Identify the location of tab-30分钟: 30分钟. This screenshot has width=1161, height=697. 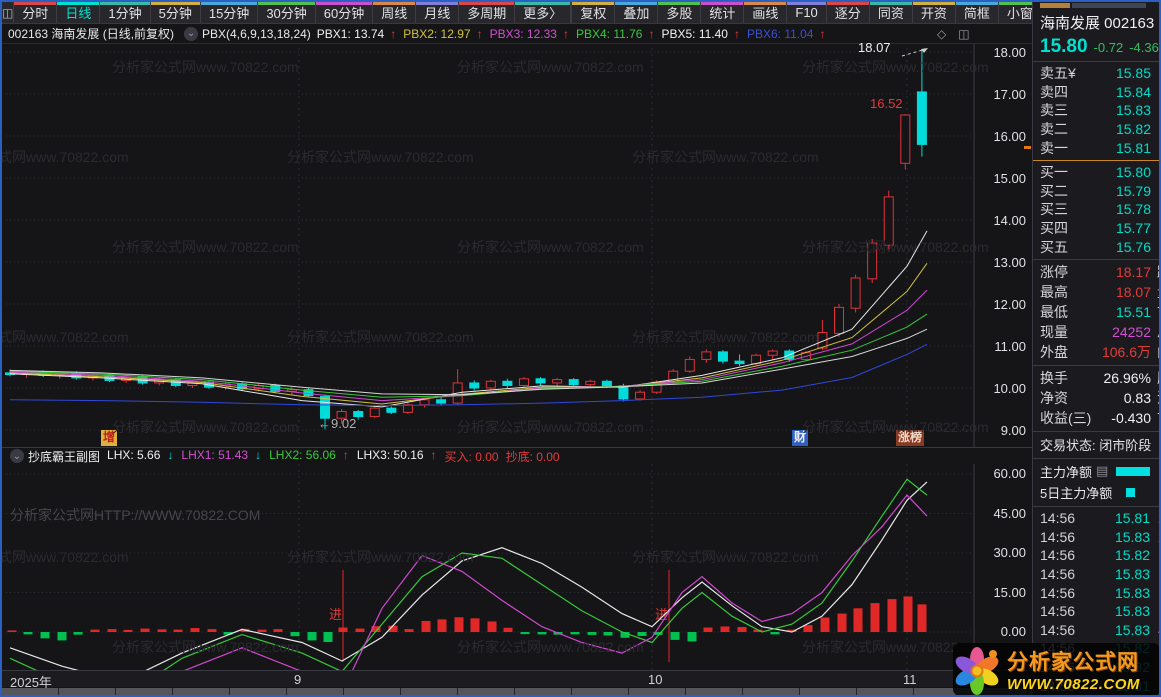
(287, 12).